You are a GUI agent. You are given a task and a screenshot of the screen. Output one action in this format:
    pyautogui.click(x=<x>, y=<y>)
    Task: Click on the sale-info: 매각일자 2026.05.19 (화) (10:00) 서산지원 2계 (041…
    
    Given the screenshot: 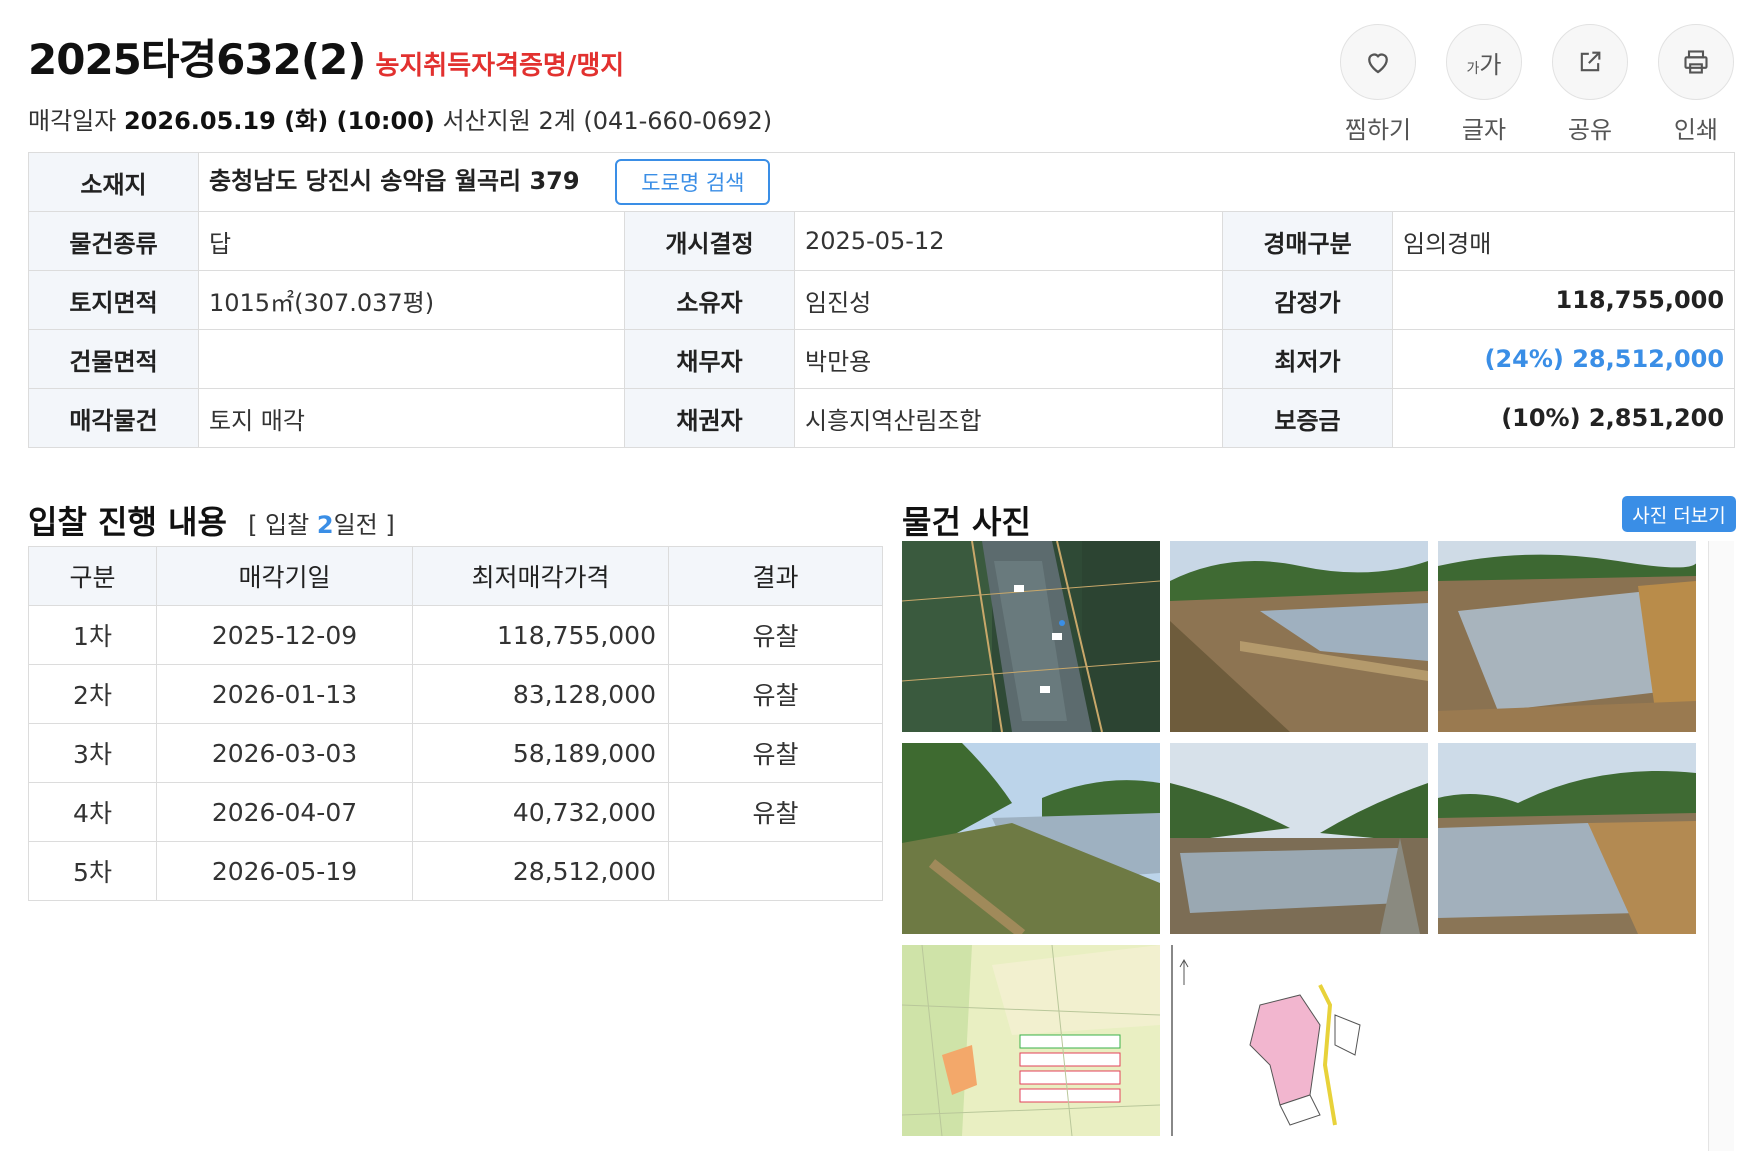 What is the action you would take?
    pyautogui.click(x=400, y=118)
    